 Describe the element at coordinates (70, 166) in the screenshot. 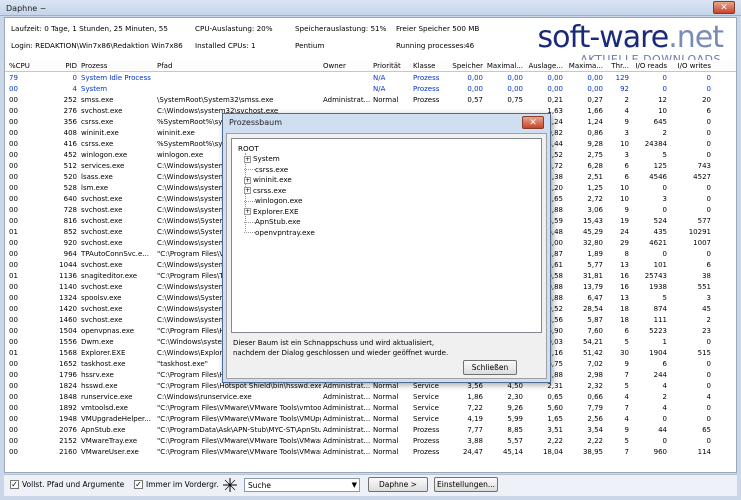

I see `cell-pid: 512` at that location.